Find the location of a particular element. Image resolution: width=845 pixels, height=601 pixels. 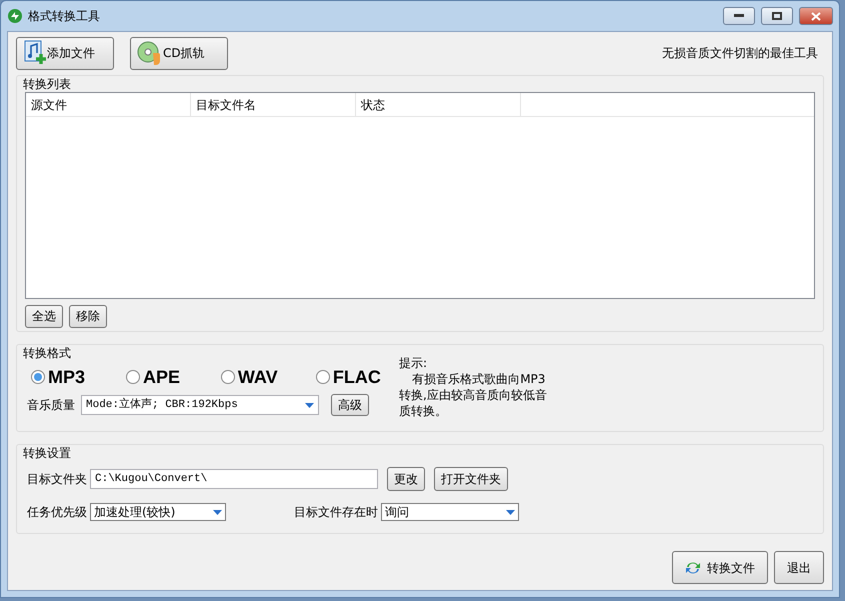

format-radio: APE is located at coordinates (173, 377).